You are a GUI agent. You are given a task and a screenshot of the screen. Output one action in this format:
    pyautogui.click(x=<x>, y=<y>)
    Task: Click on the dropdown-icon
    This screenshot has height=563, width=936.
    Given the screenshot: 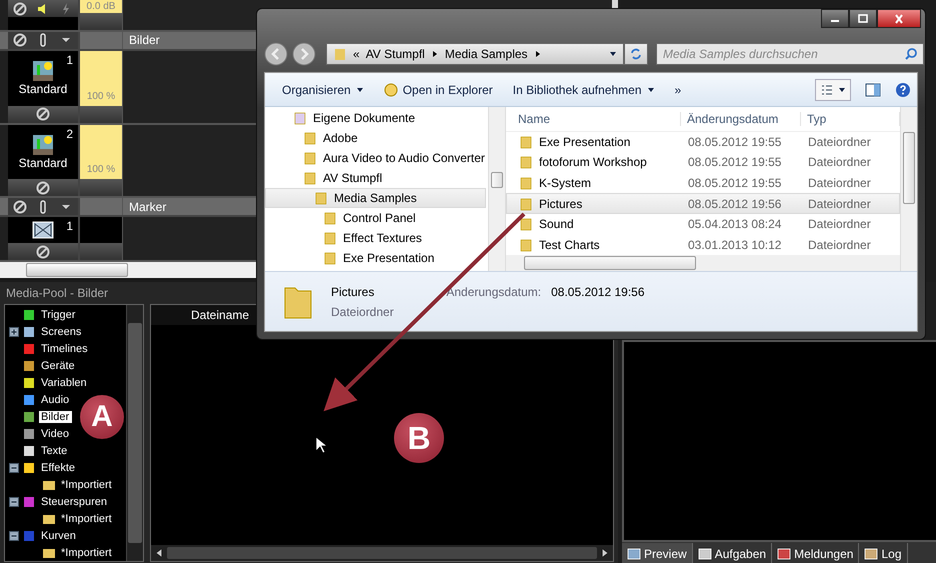 What is the action you would take?
    pyautogui.click(x=613, y=54)
    